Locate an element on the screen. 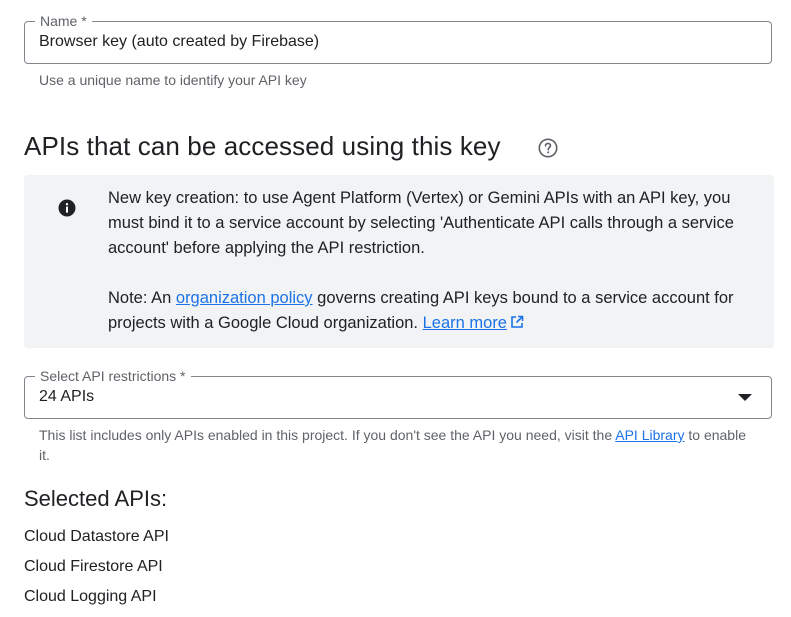 This screenshot has height=617, width=791. apis-section-title: APIs that can be accessed using this key is located at coordinates (262, 146).